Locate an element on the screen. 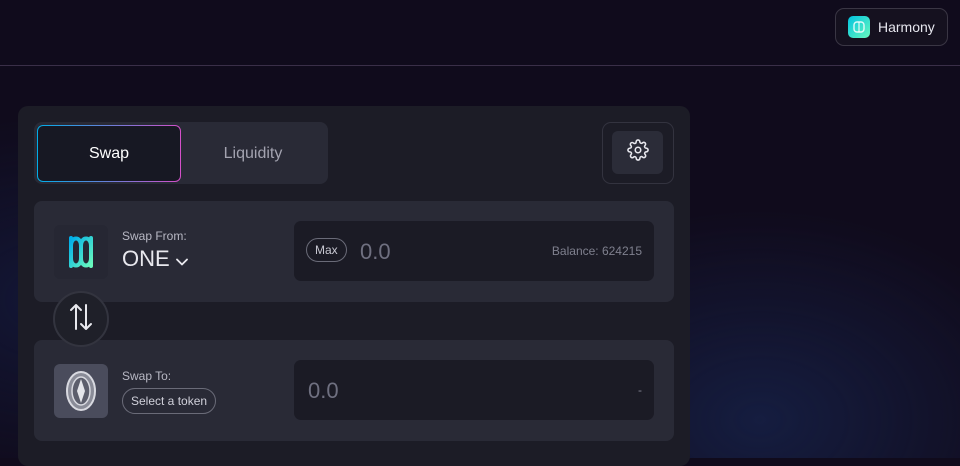  tab-group: Swap Liquidity is located at coordinates (181, 153).